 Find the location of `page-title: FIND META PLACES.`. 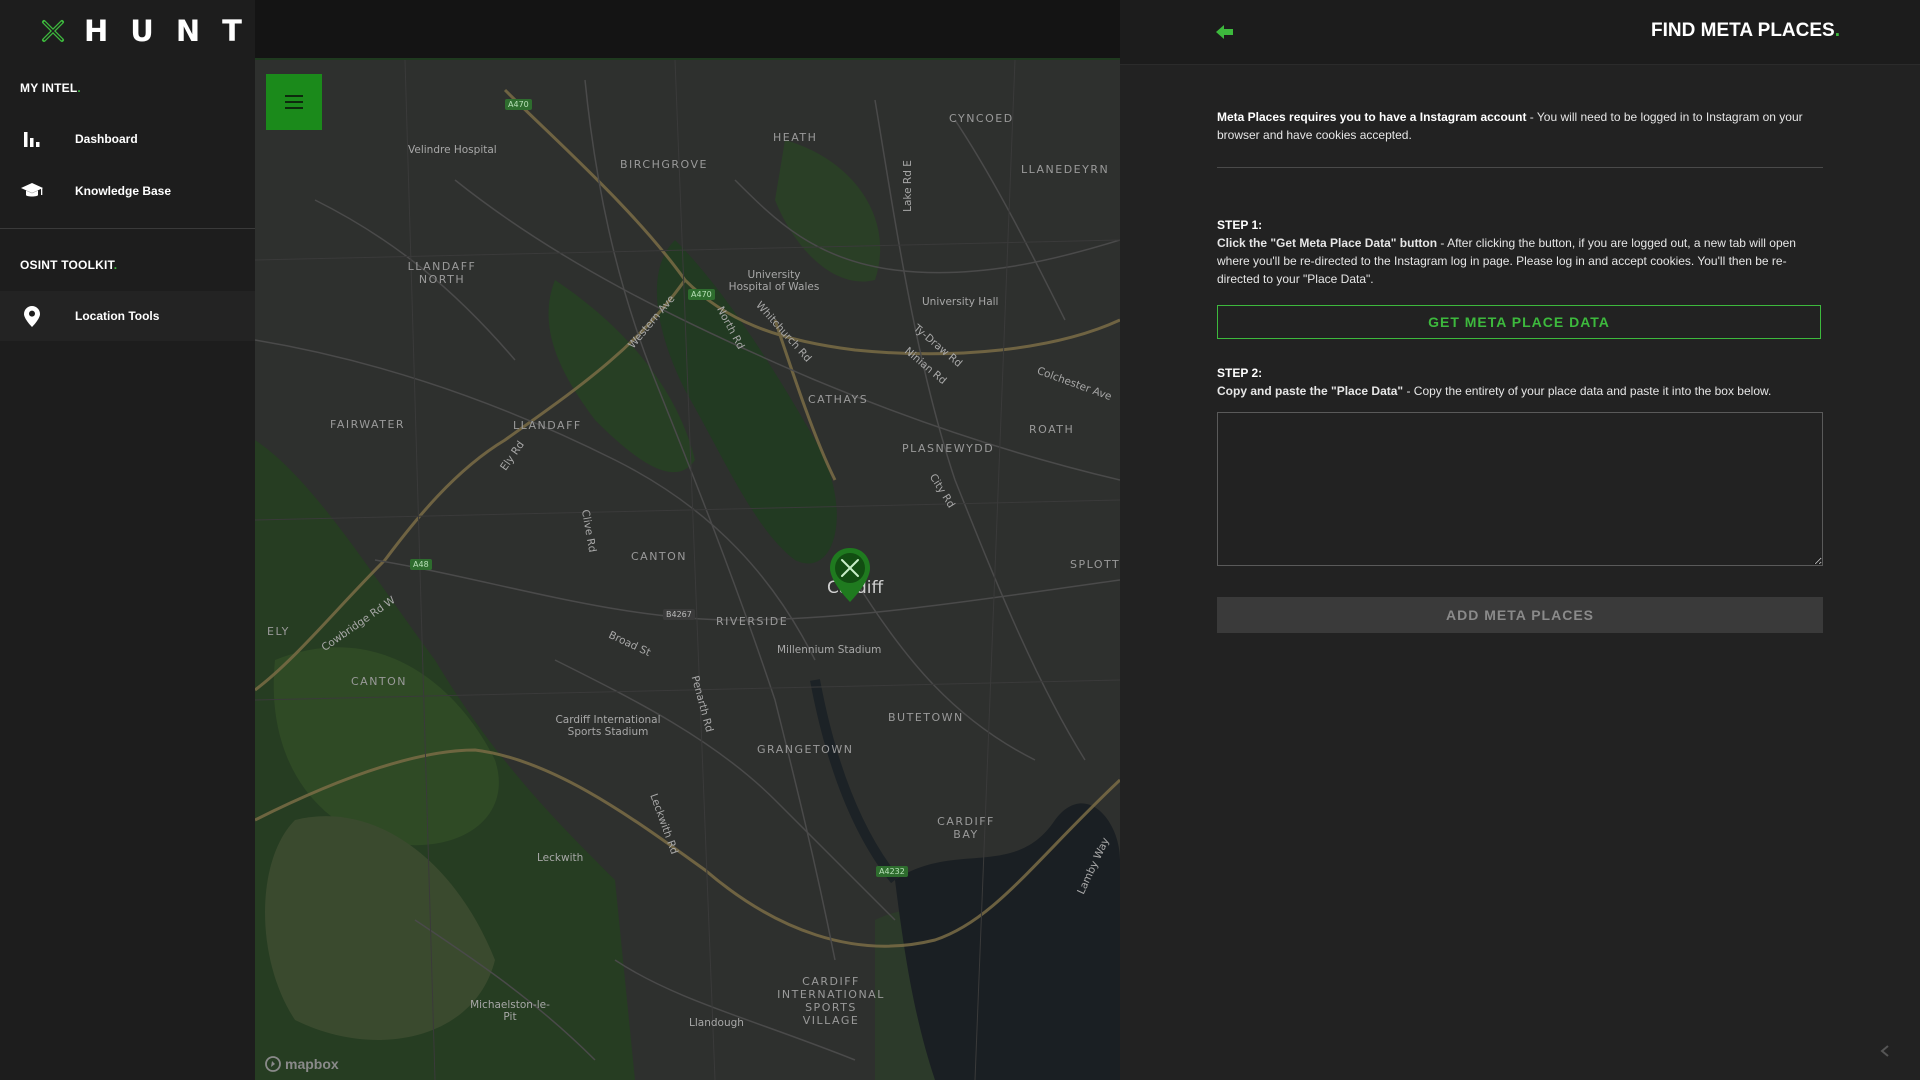

page-title: FIND META PLACES. is located at coordinates (1745, 30).